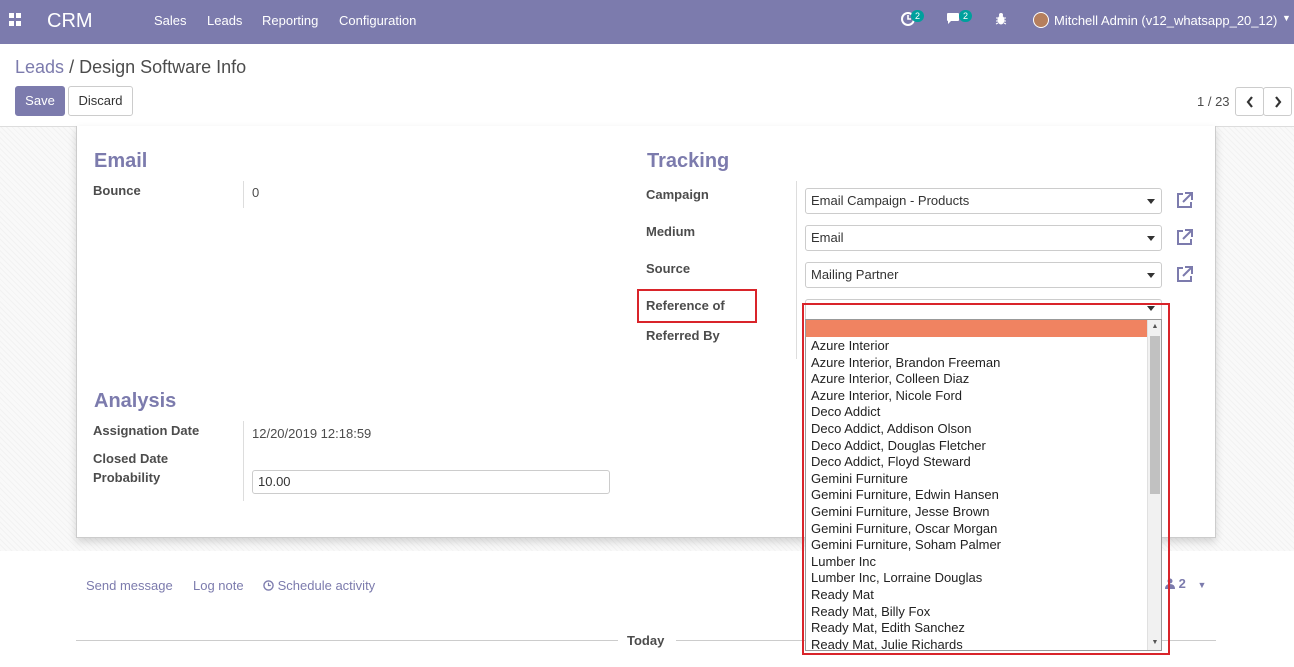 The width and height of the screenshot is (1294, 667). I want to click on campaign-select-value: Email Campaign - Products, so click(890, 200).